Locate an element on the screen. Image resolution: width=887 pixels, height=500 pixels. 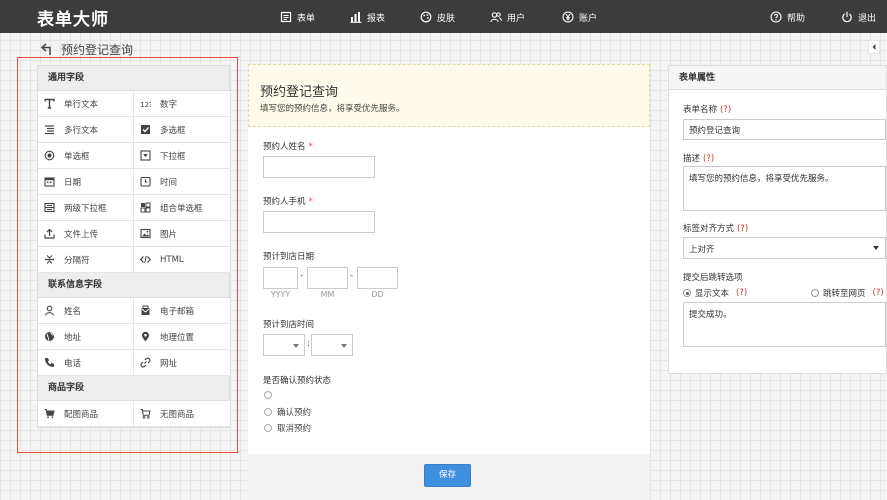
option-label: 确认预约 is located at coordinates (294, 413).